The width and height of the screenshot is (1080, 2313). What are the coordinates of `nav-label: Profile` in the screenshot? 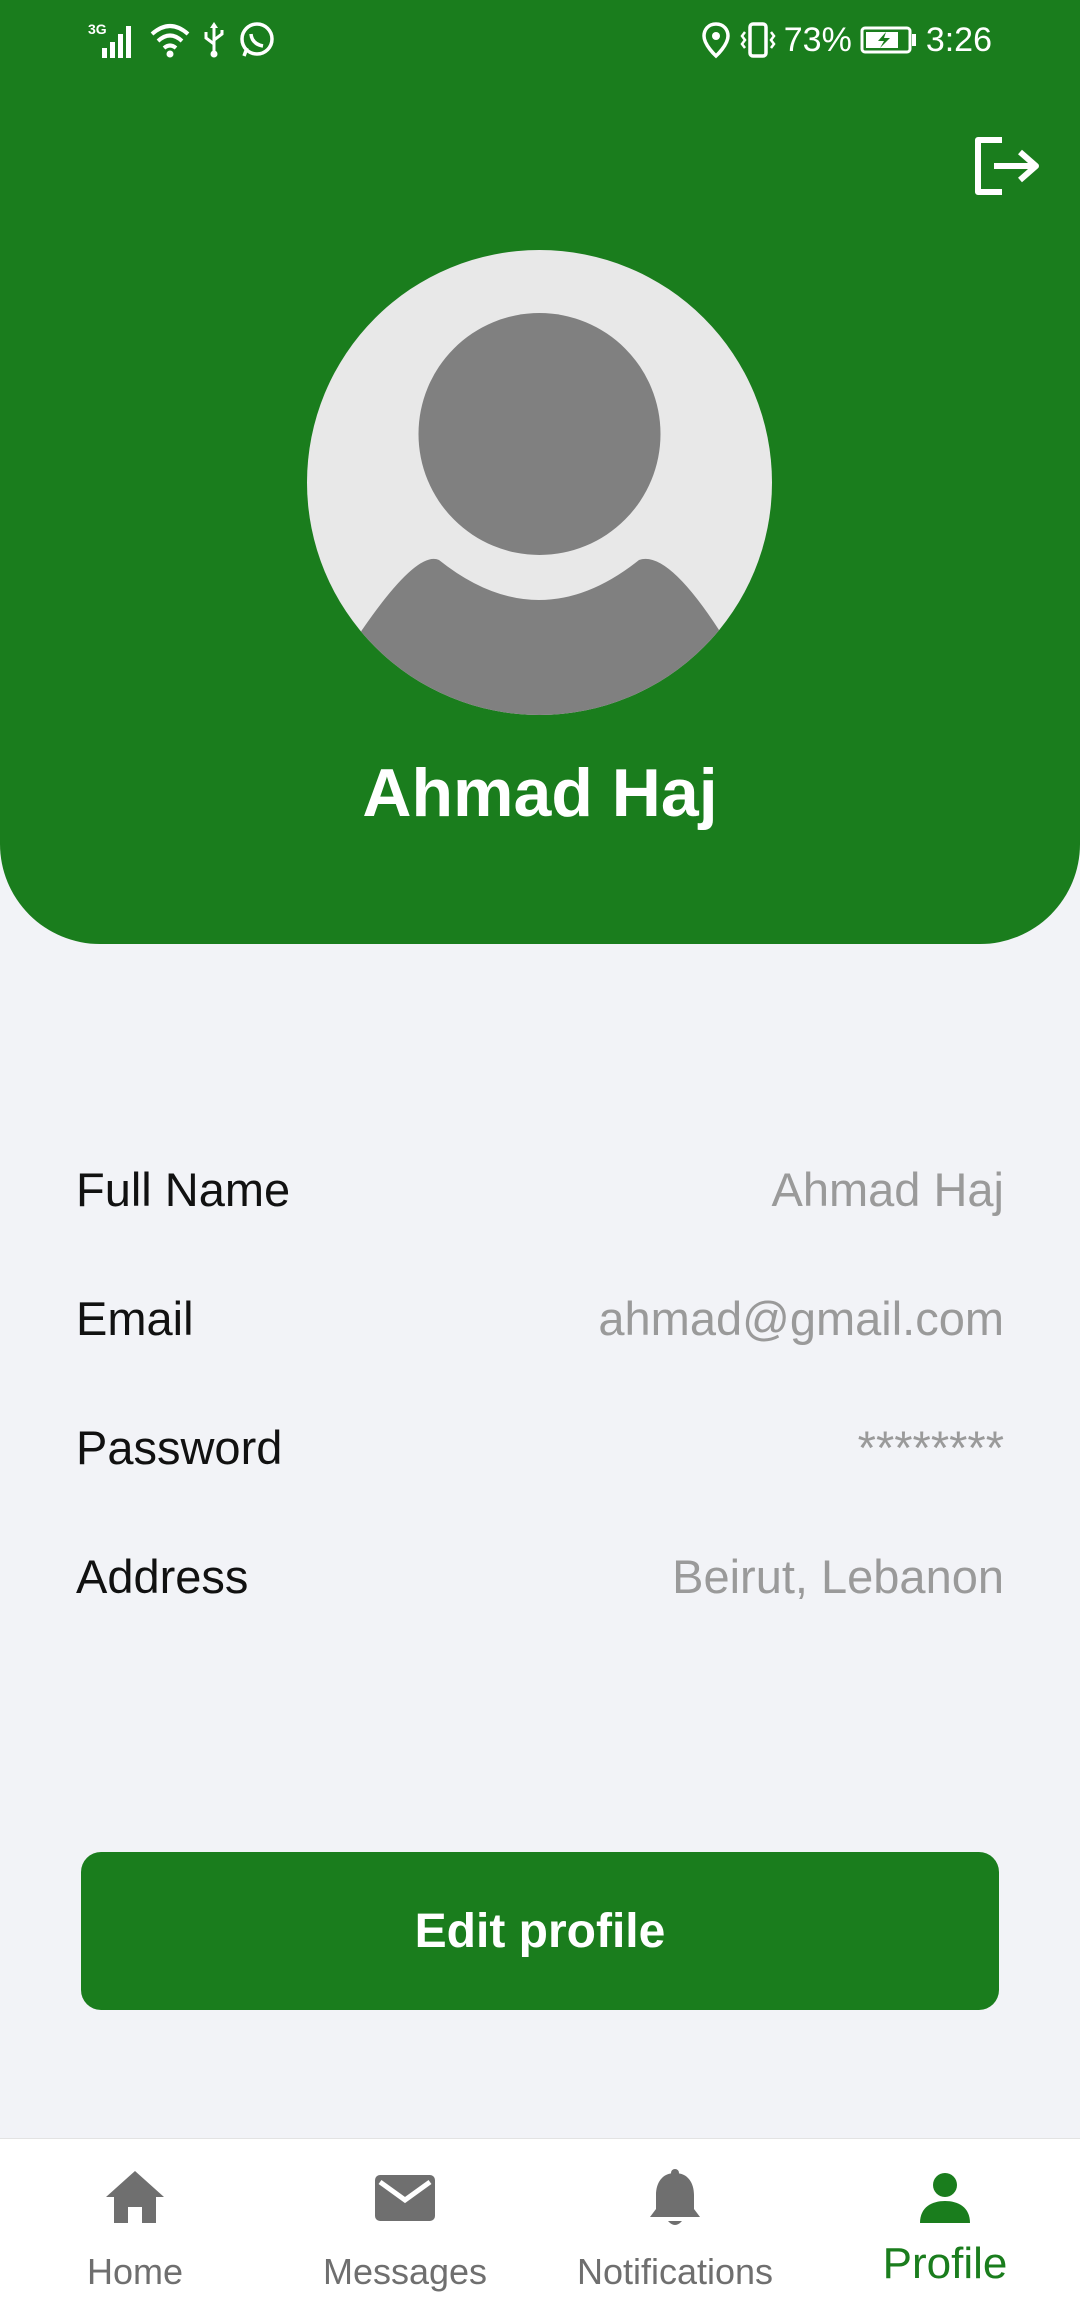 It's located at (945, 2263).